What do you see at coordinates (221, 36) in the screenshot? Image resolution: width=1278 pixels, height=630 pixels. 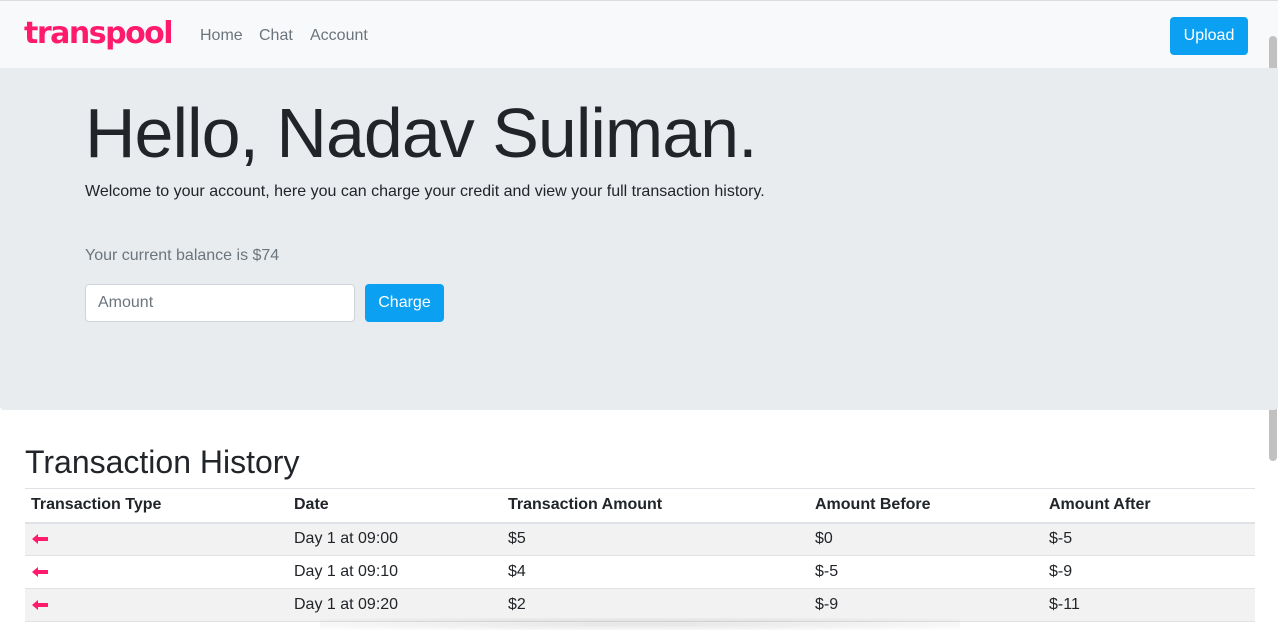 I see `nav-link-home: Home` at bounding box center [221, 36].